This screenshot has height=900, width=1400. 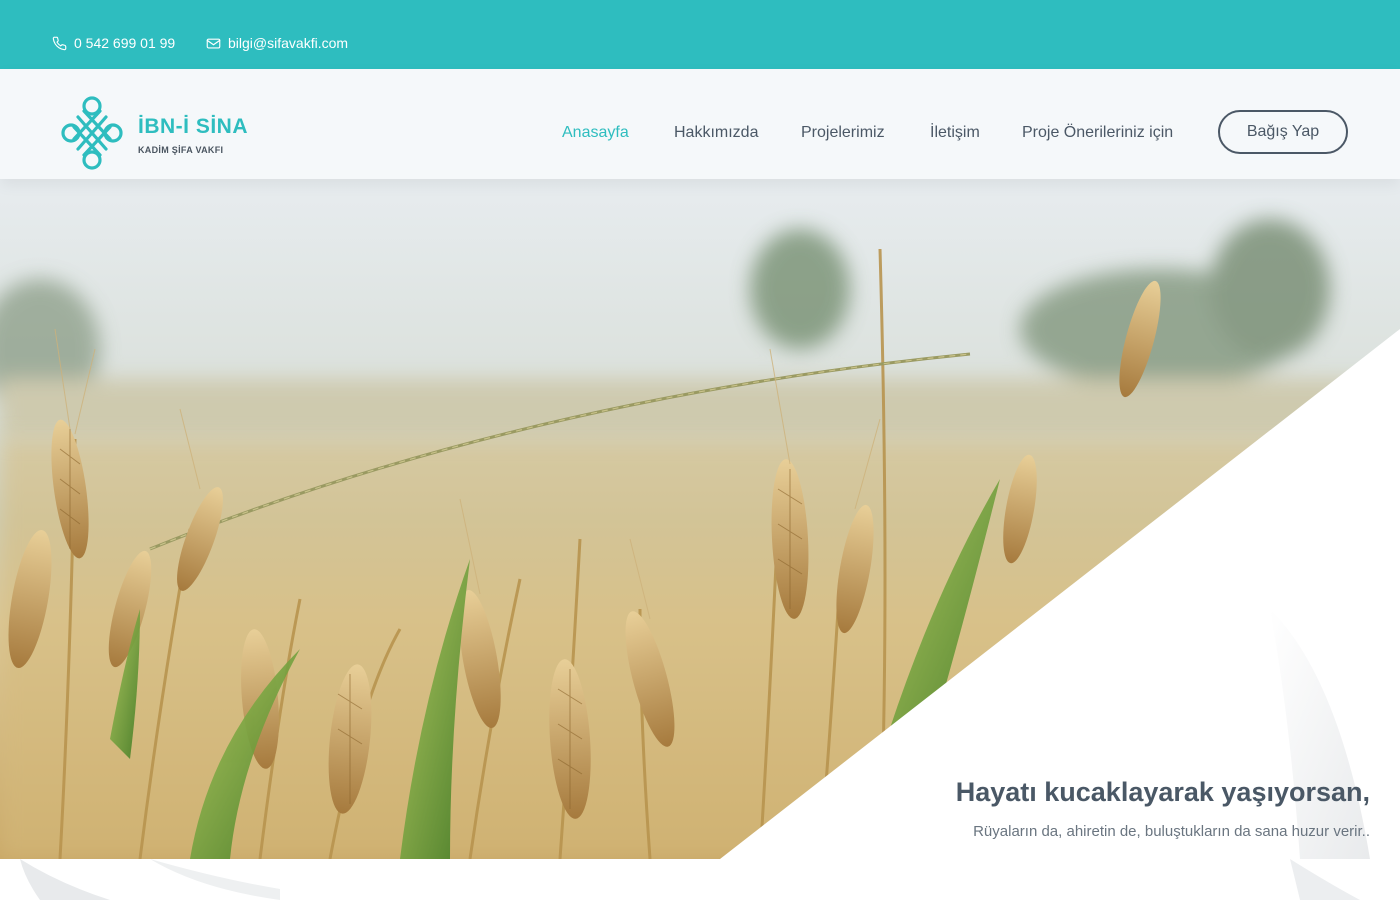 I want to click on nav-item-proje-onerileri: Proje Önerileriniz için, so click(x=1097, y=133).